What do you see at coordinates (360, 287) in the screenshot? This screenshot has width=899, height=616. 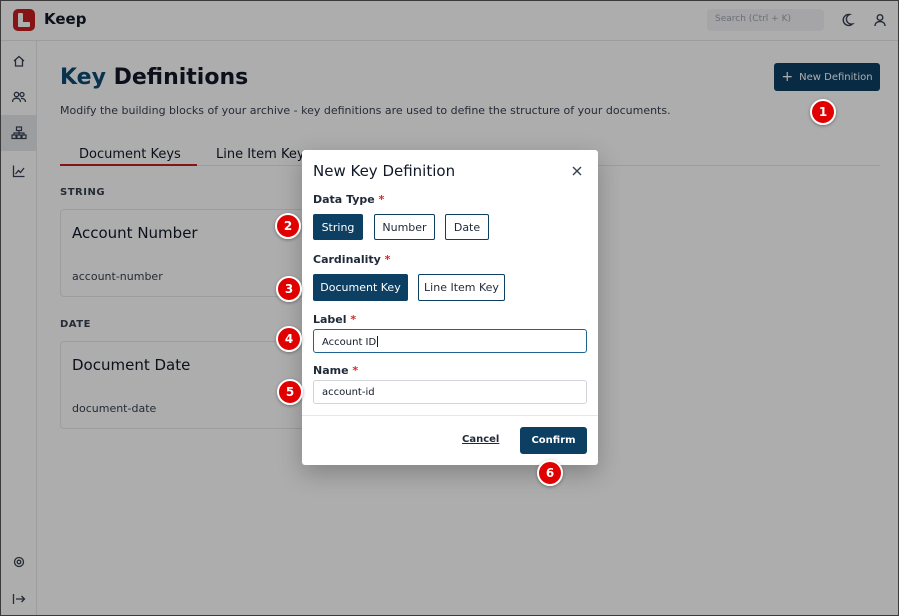 I see `cardinality-document-key-button: Document Key` at bounding box center [360, 287].